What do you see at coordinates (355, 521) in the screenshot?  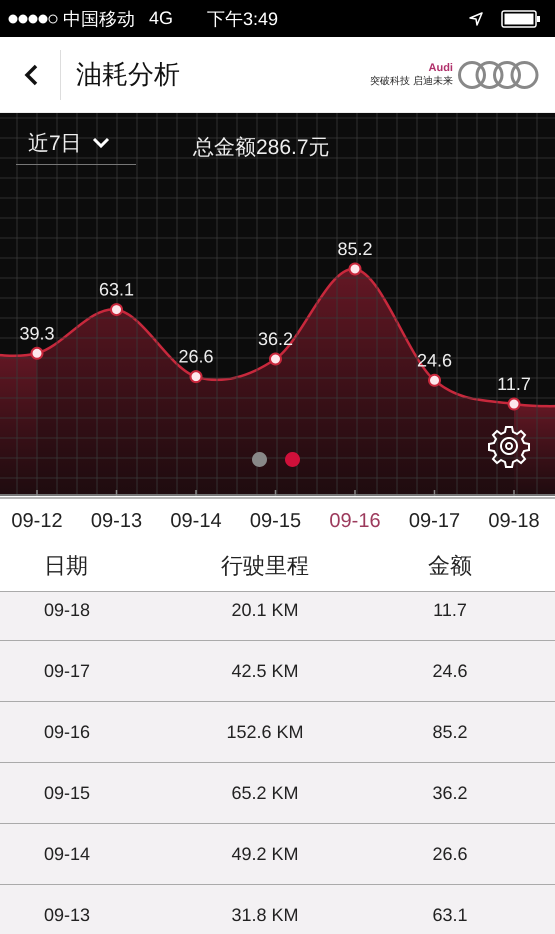 I see `date-tab: 09-16` at bounding box center [355, 521].